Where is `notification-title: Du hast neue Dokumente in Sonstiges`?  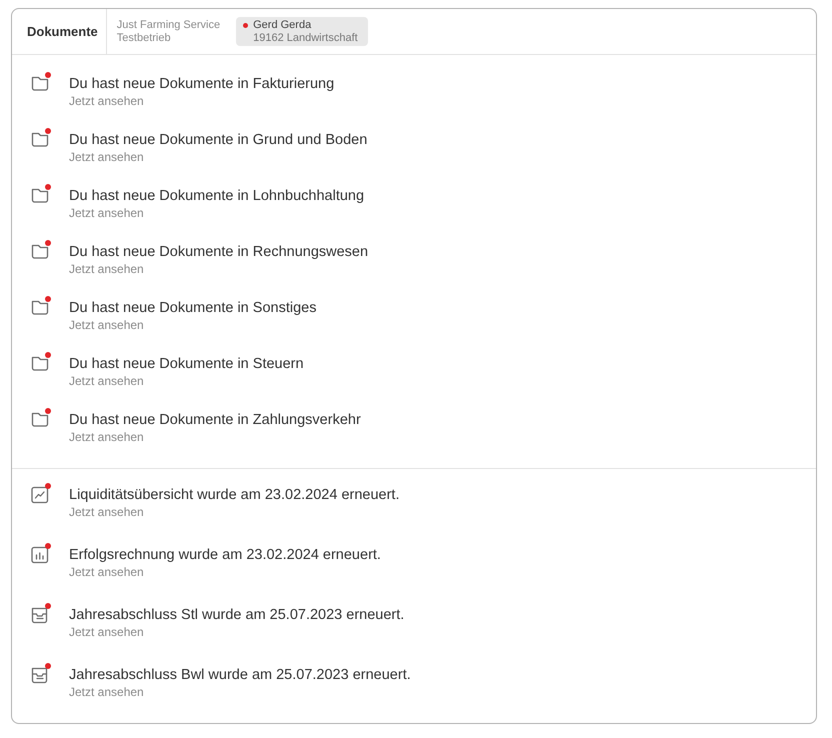 notification-title: Du hast neue Dokumente in Sonstiges is located at coordinates (192, 308).